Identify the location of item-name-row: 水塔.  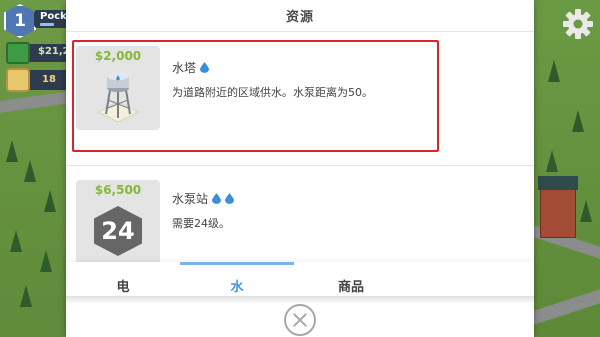
(191, 67).